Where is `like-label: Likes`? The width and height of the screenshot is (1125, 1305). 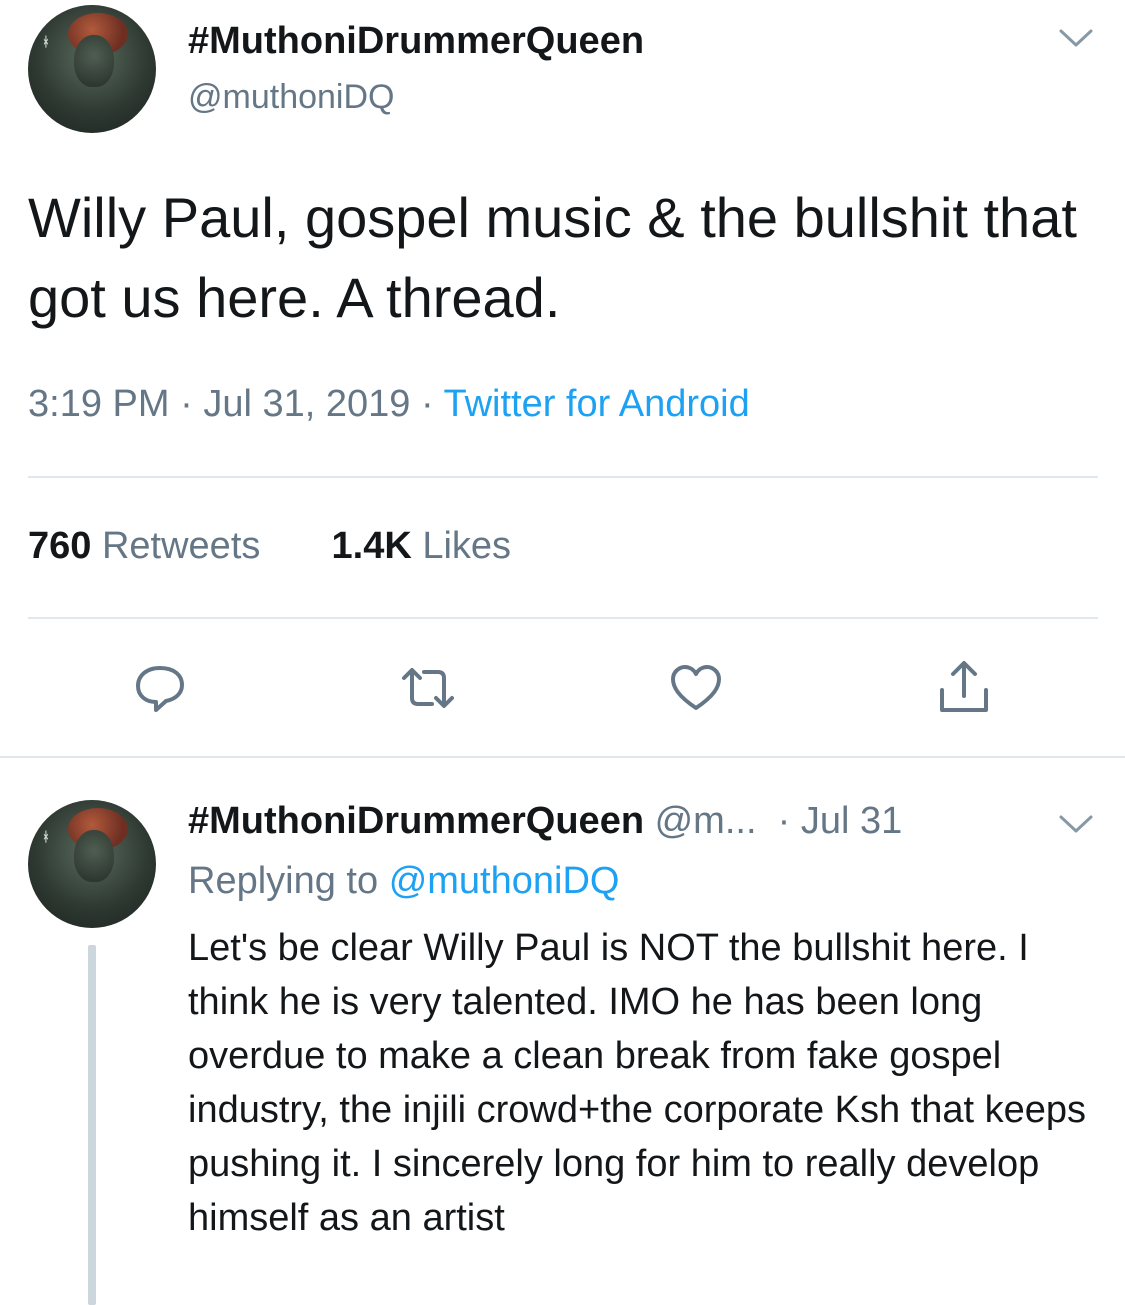
like-label: Likes is located at coordinates (467, 546).